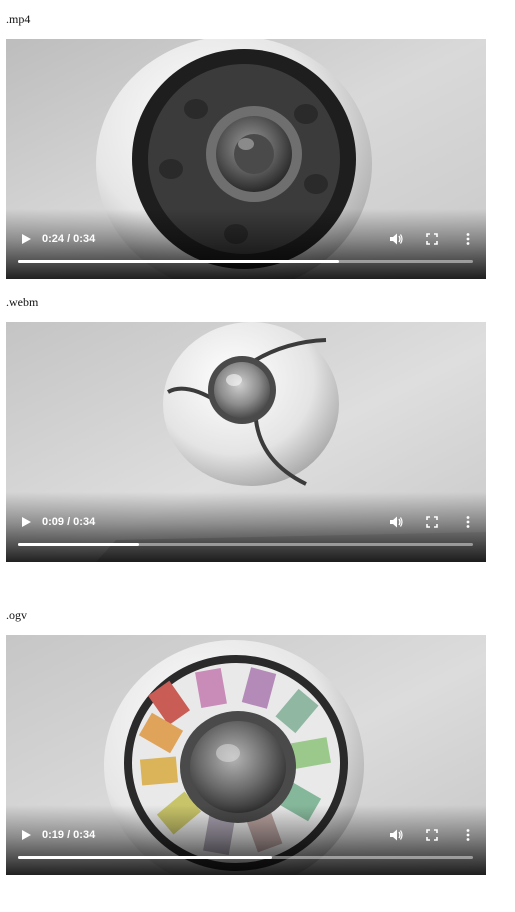  Describe the element at coordinates (246, 244) in the screenshot. I see `video-controls: 0:24 / 0:34` at that location.